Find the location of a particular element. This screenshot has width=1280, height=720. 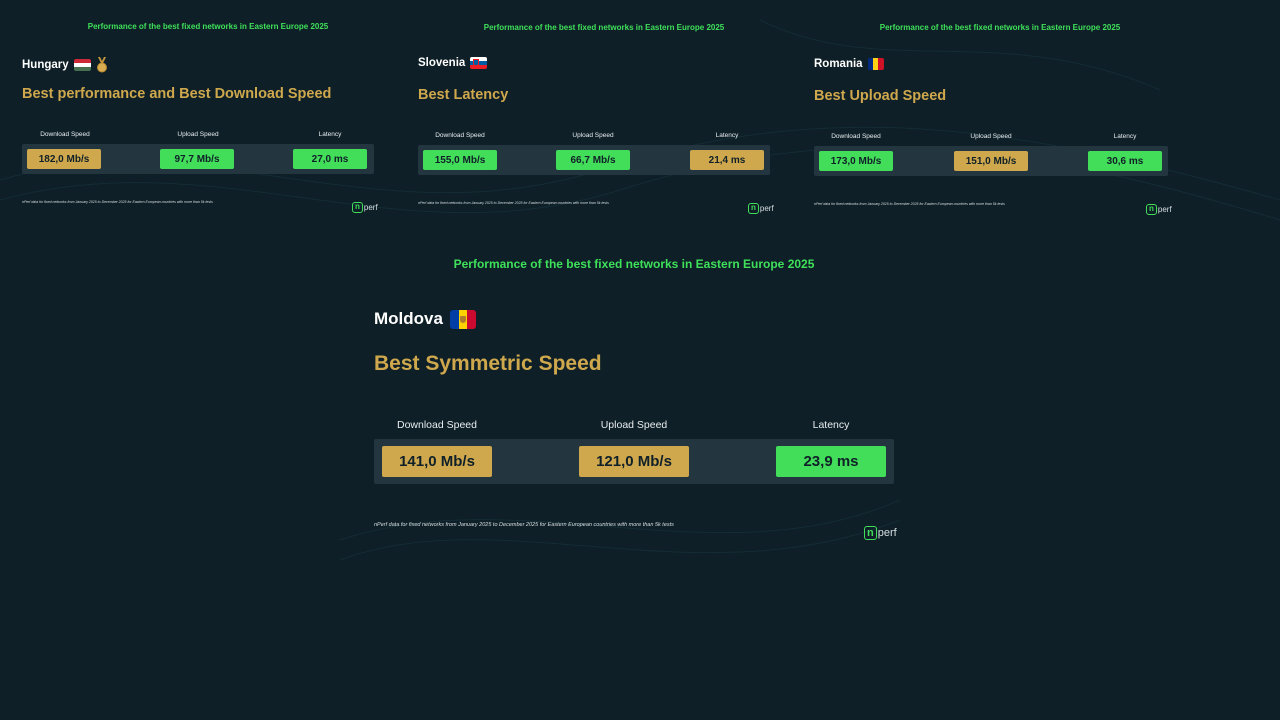

slovenia-flag-icon is located at coordinates (479, 63).